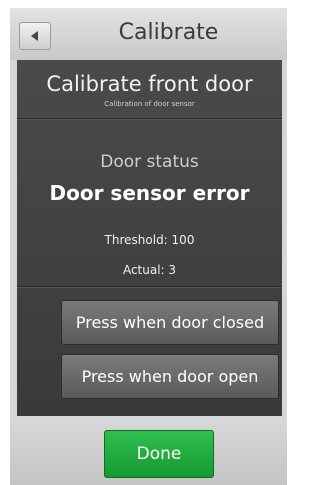 This screenshot has height=485, width=320. I want to click on title-bar: Calibrate, so click(148, 34).